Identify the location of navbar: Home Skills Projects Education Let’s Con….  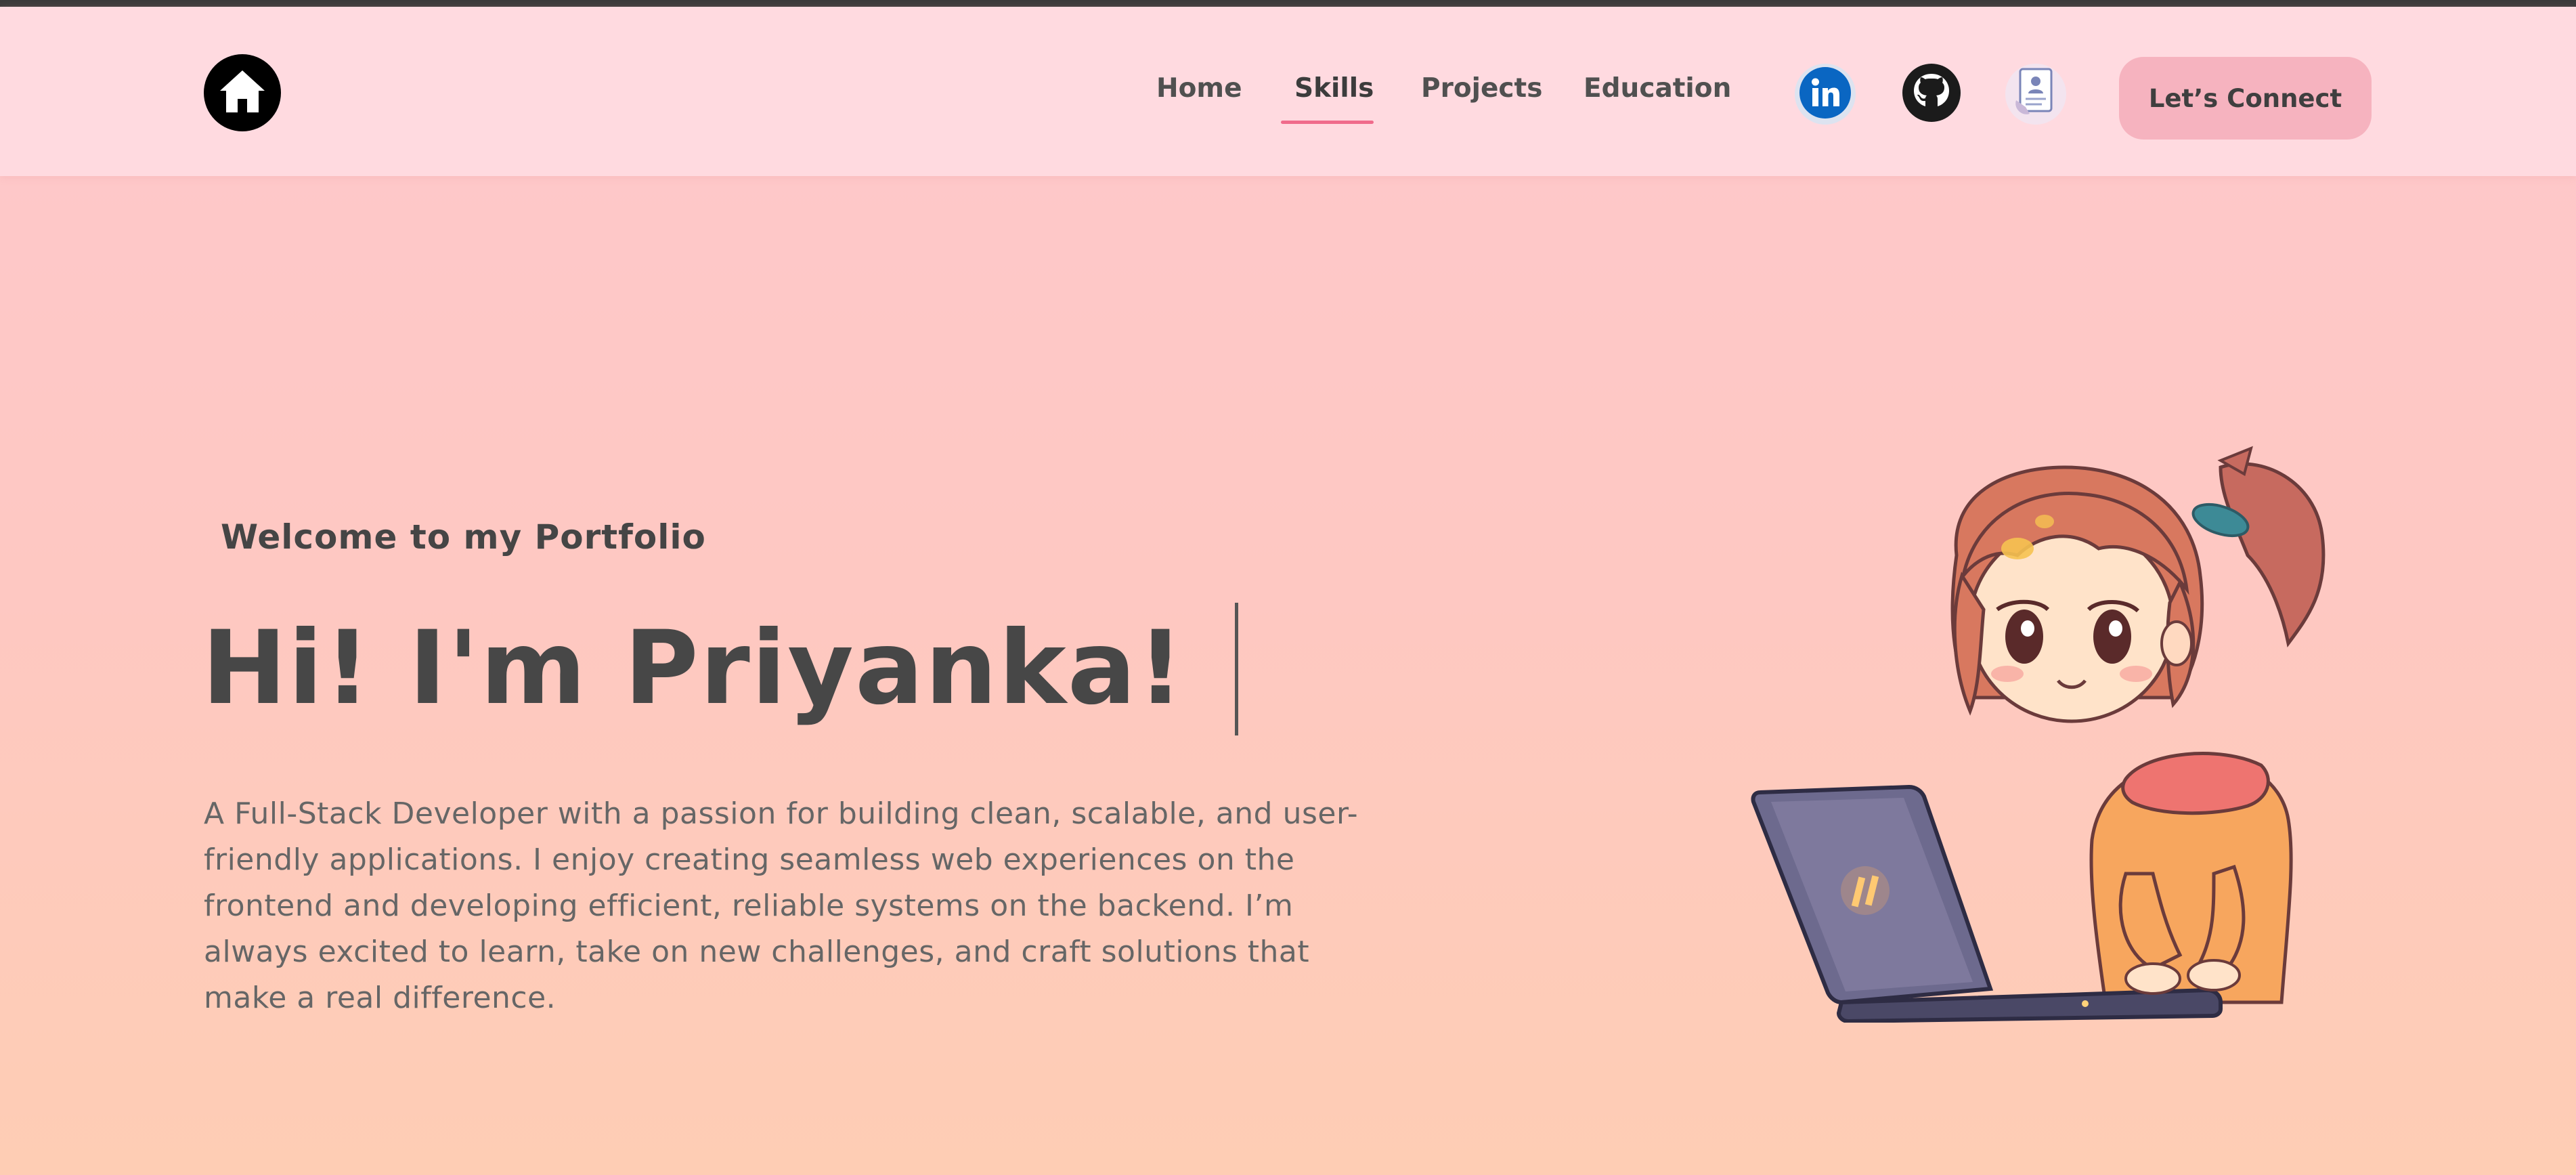
(1288, 91).